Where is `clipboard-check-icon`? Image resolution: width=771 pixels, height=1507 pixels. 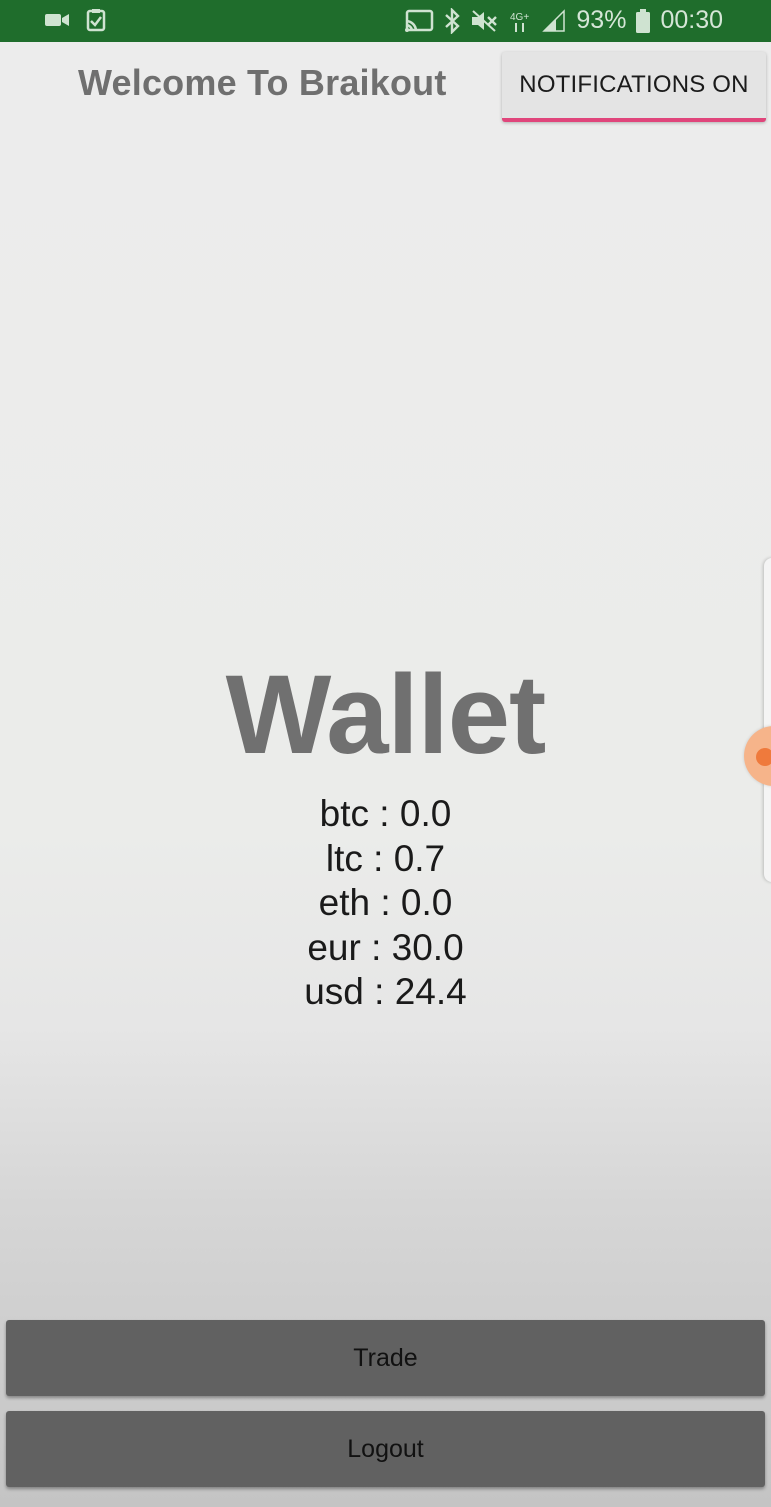
clipboard-check-icon is located at coordinates (96, 20).